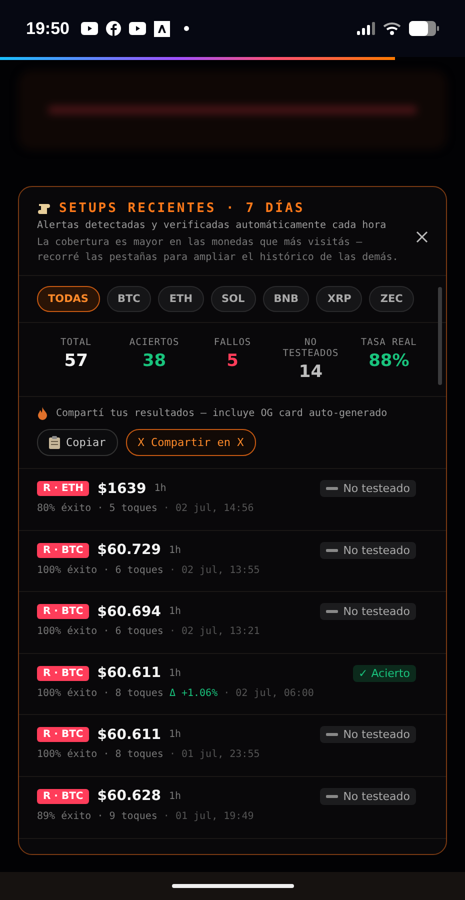  Describe the element at coordinates (48, 28) in the screenshot. I see `clock: 19:50` at that location.